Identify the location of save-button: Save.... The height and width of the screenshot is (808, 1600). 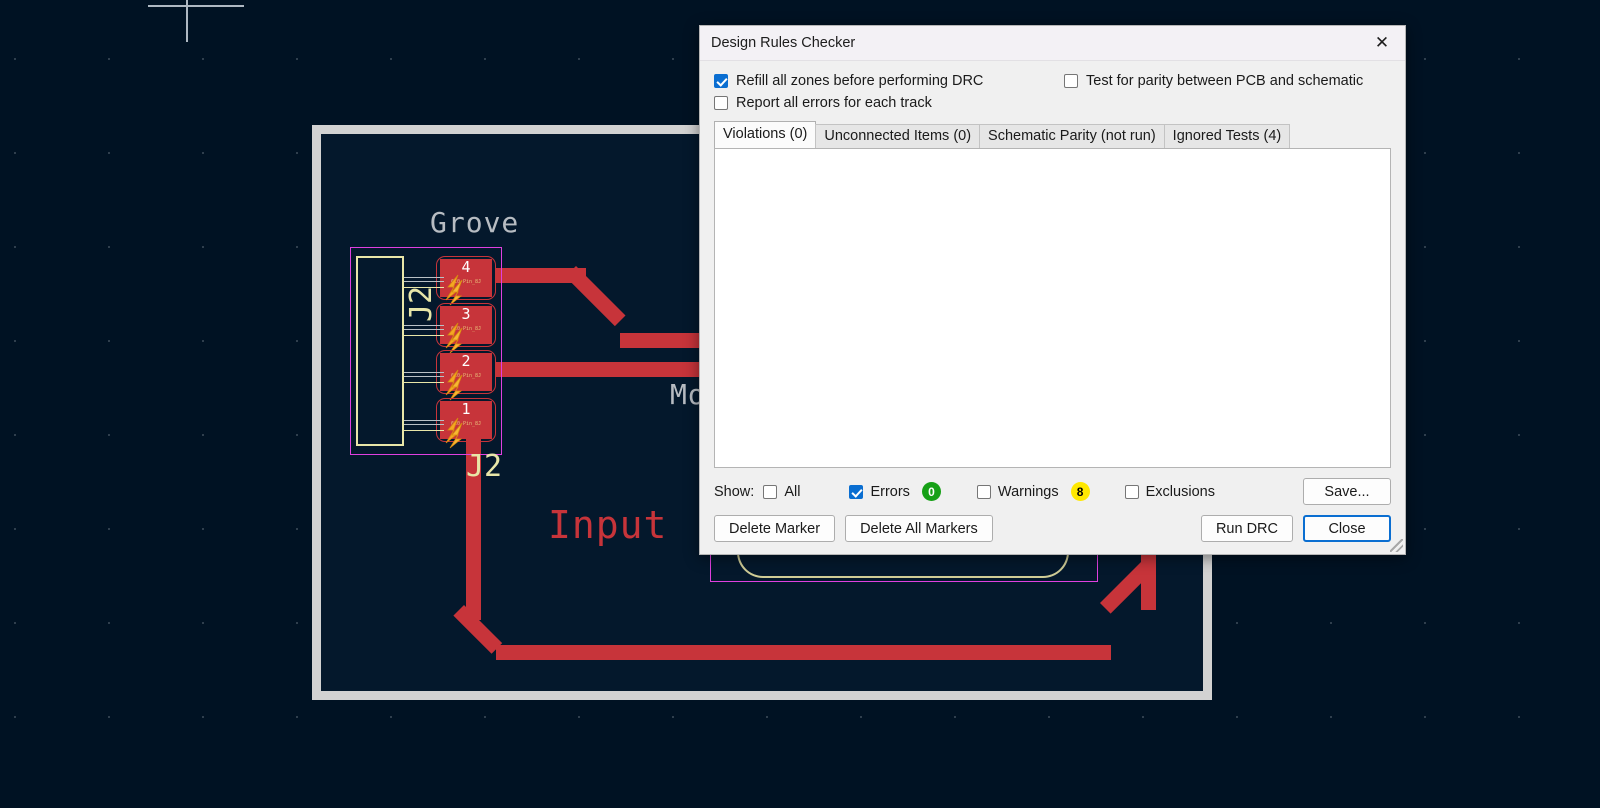
(1347, 491).